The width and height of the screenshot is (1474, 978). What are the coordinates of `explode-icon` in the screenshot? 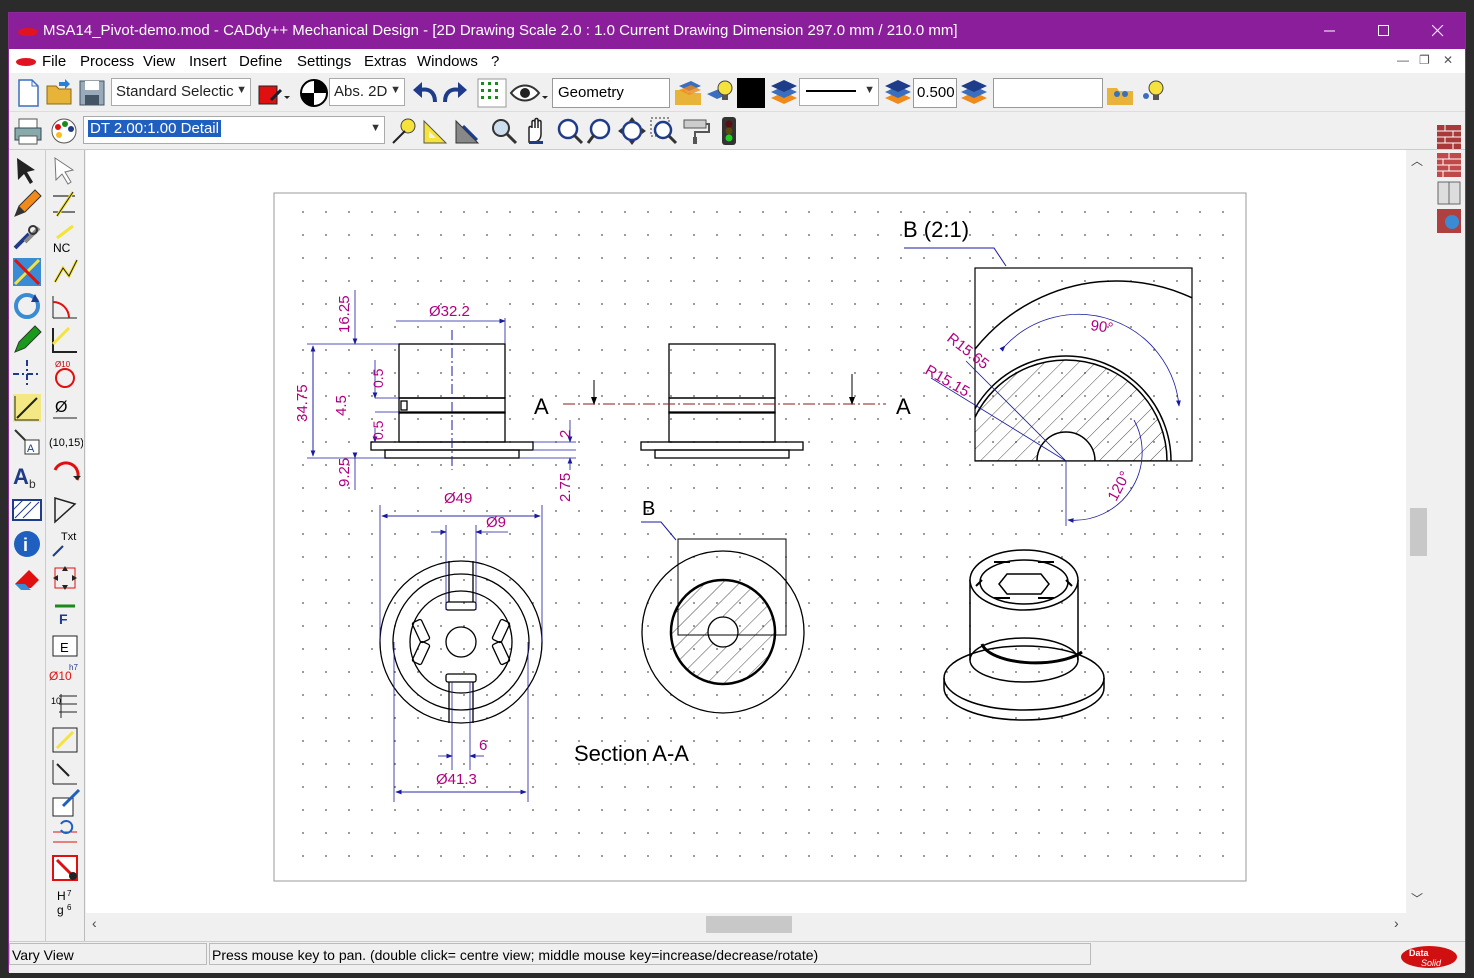 It's located at (65, 772).